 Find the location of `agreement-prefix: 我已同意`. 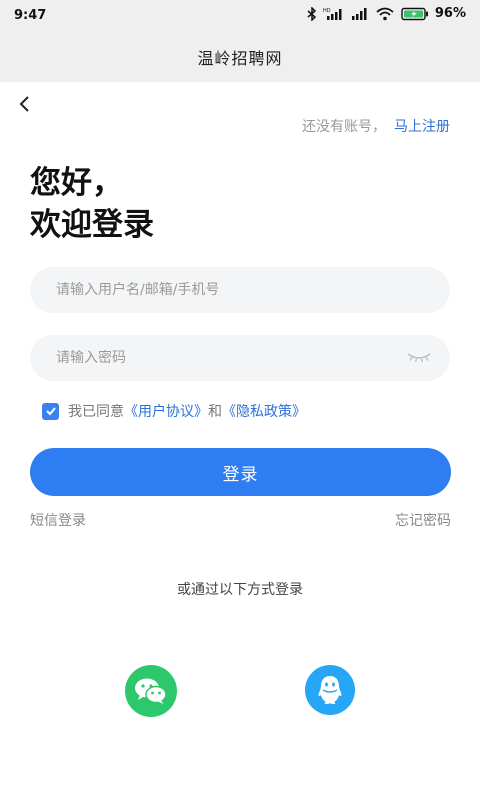

agreement-prefix: 我已同意 is located at coordinates (96, 412).